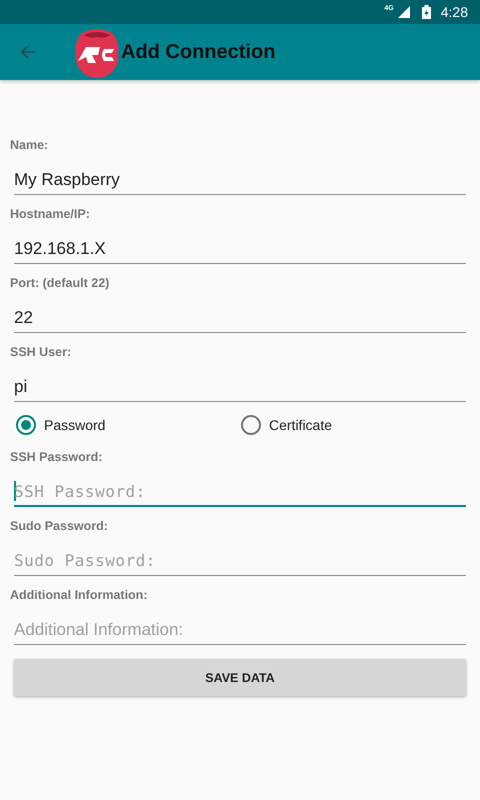  What do you see at coordinates (240, 387) in the screenshot?
I see `input-field: pi` at bounding box center [240, 387].